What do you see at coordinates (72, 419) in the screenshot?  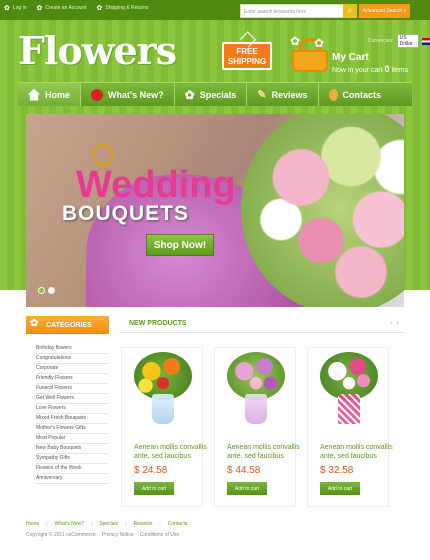 I see `category-item: Mixed Fresh Bouquets` at bounding box center [72, 419].